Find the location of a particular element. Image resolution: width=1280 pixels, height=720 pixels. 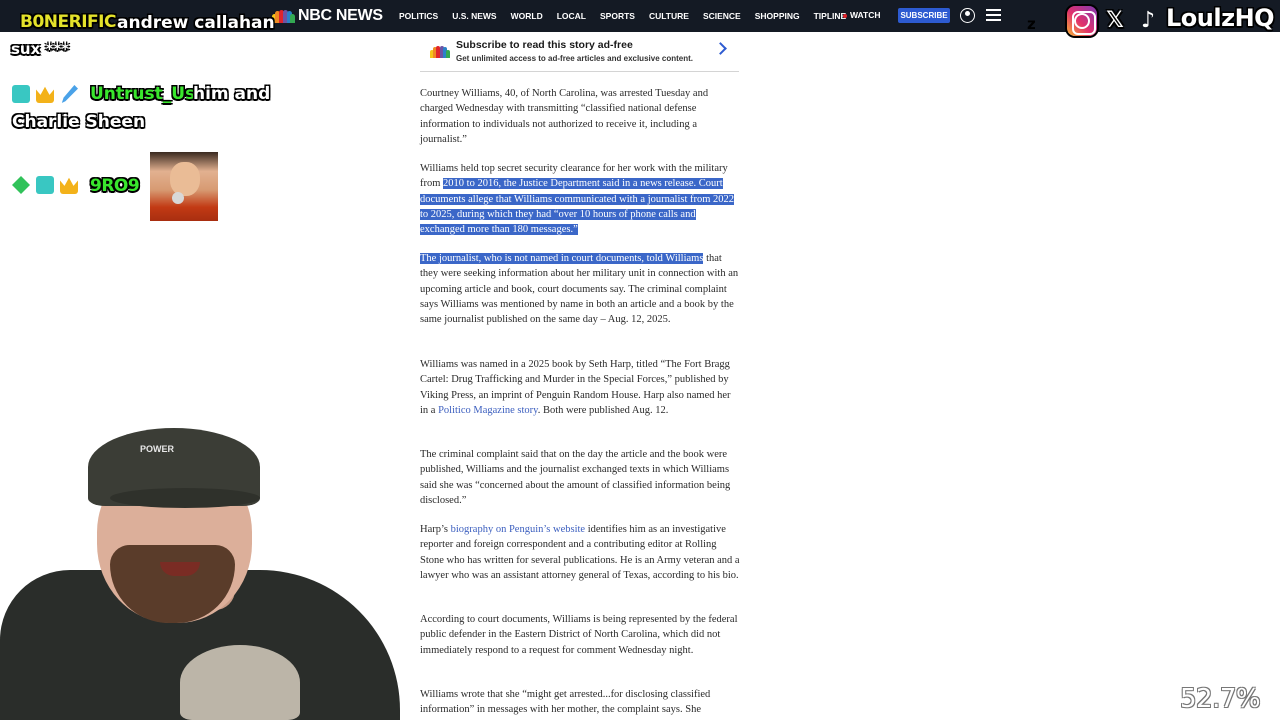

nav-item-world: WORLD is located at coordinates (527, 16).